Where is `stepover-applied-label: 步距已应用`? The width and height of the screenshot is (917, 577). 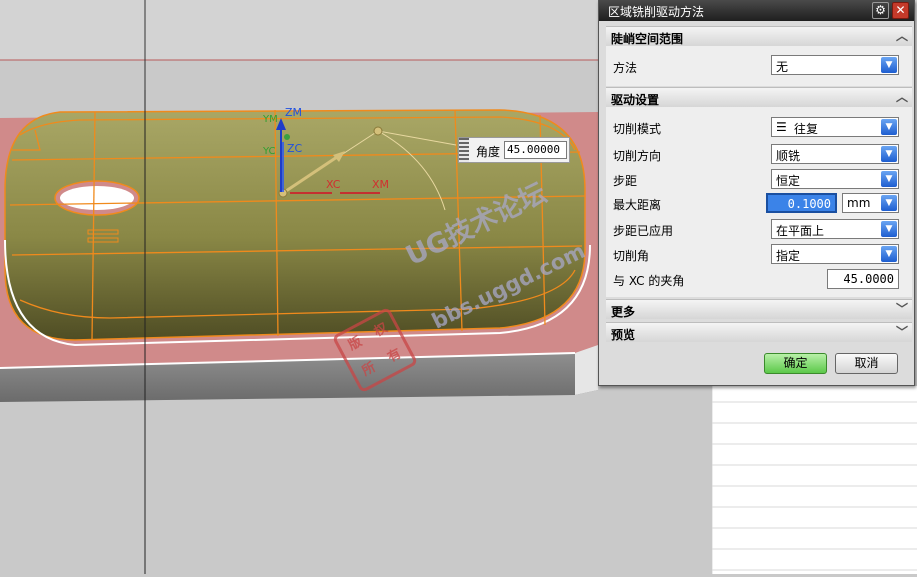
stepover-applied-label: 步距已应用 is located at coordinates (643, 231).